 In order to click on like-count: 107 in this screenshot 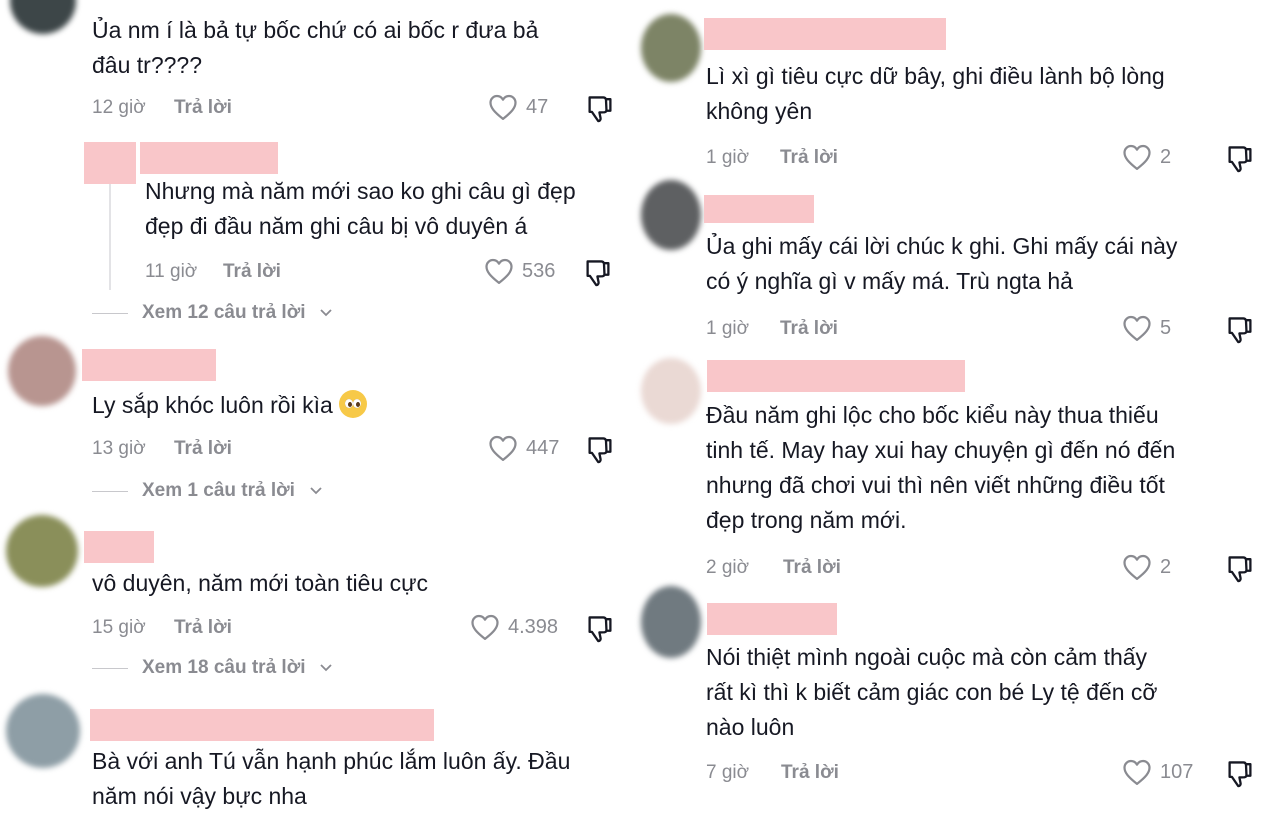, I will do `click(1177, 771)`.